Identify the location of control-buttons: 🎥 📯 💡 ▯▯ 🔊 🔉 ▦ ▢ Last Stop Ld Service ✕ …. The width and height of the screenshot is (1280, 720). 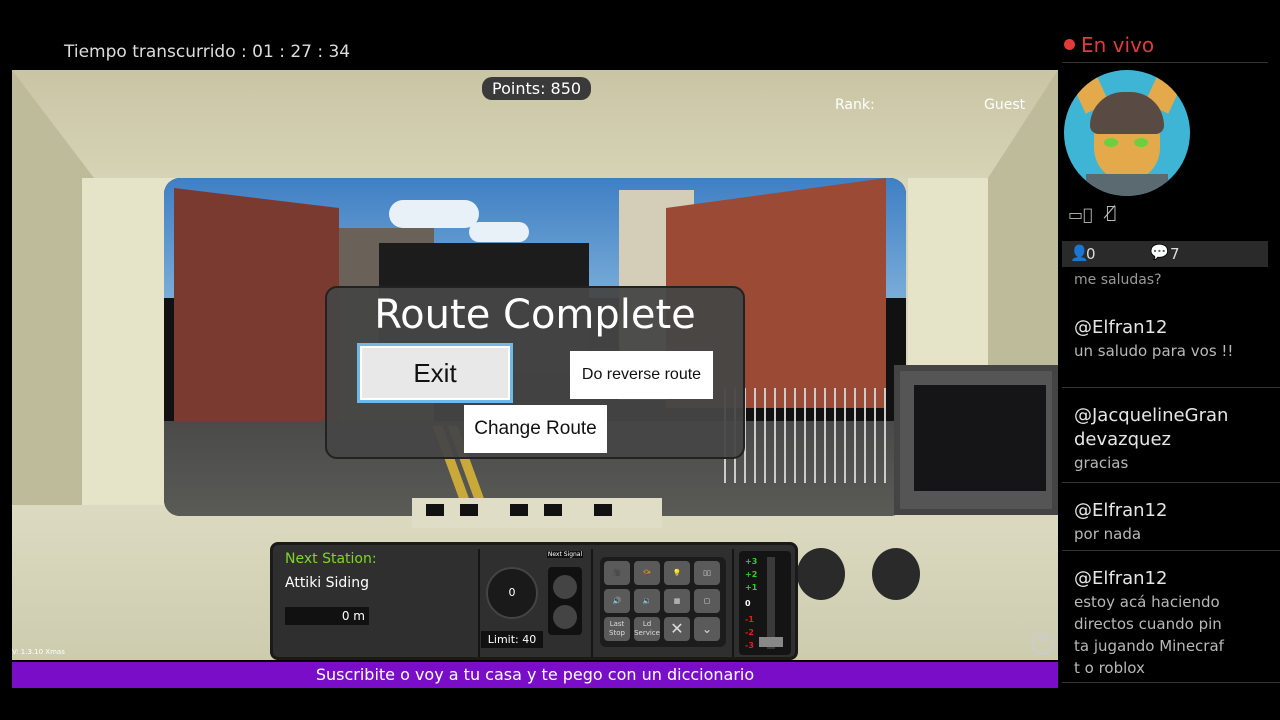
(663, 602).